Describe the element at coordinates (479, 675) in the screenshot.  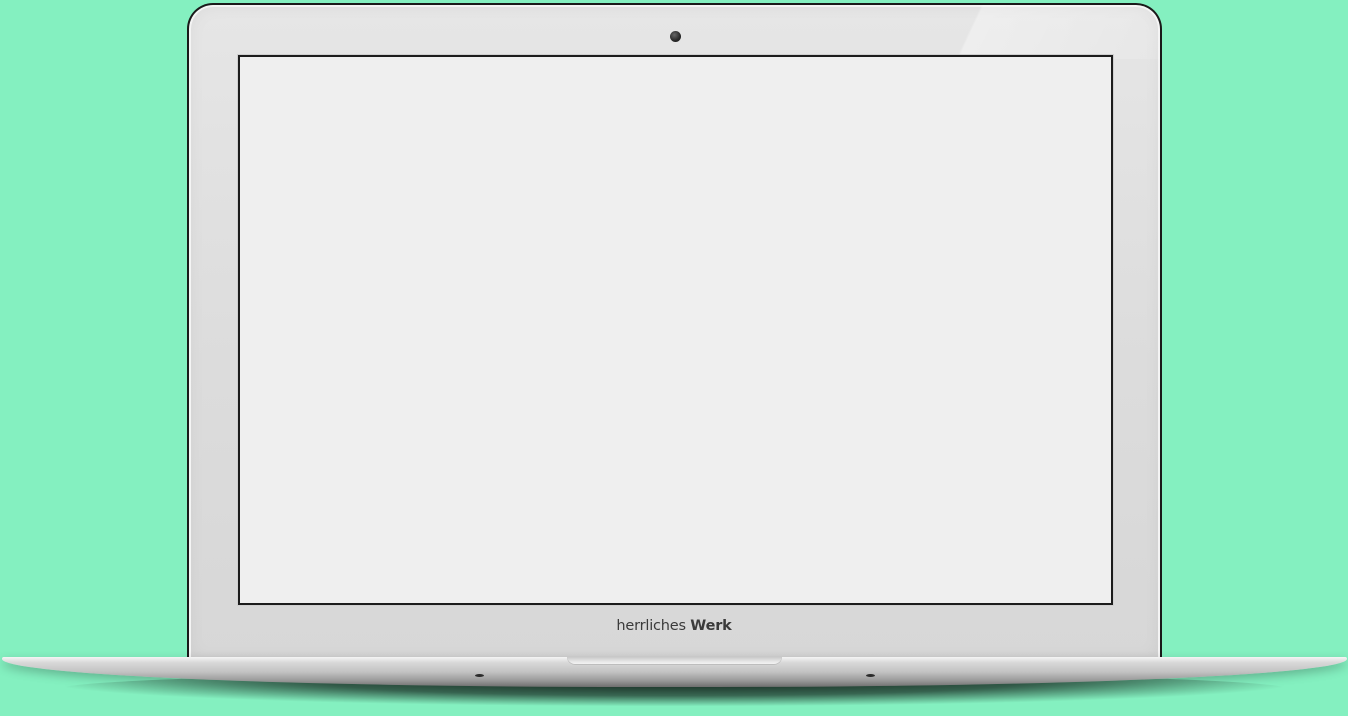
I see `rubber-foot-left` at that location.